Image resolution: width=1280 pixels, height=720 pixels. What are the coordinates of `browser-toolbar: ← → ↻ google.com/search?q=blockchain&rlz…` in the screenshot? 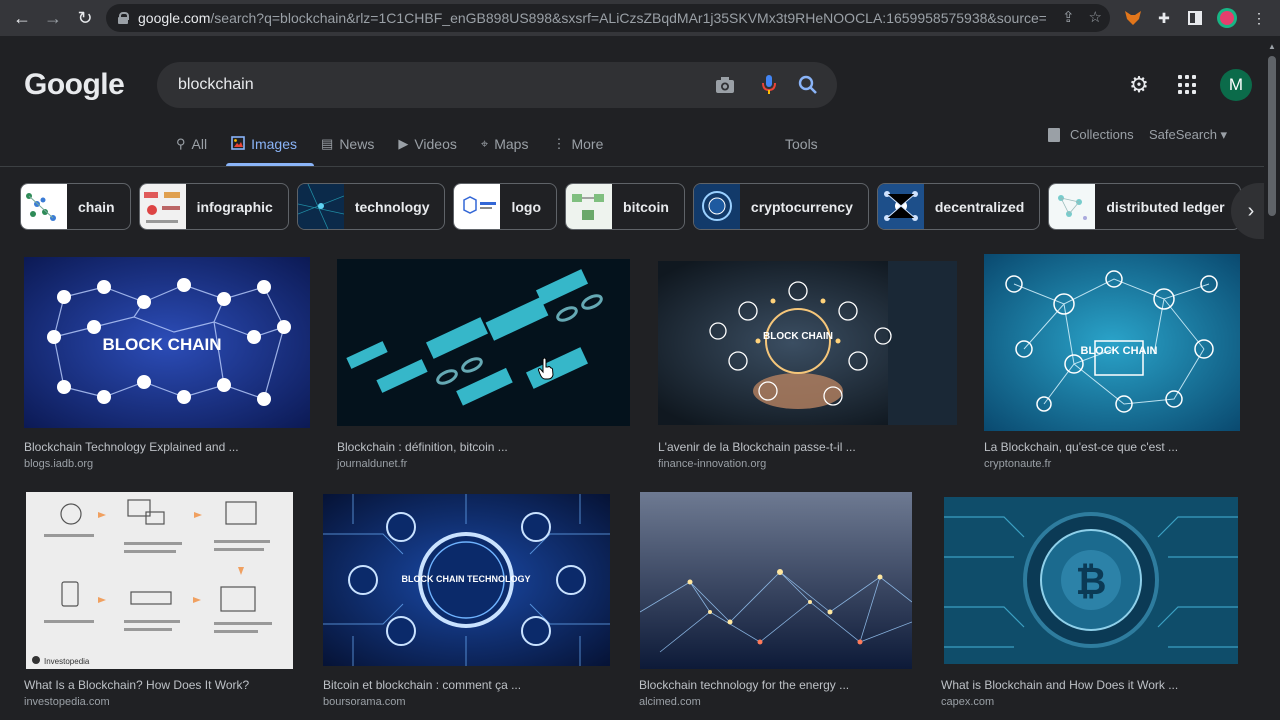 It's located at (640, 18).